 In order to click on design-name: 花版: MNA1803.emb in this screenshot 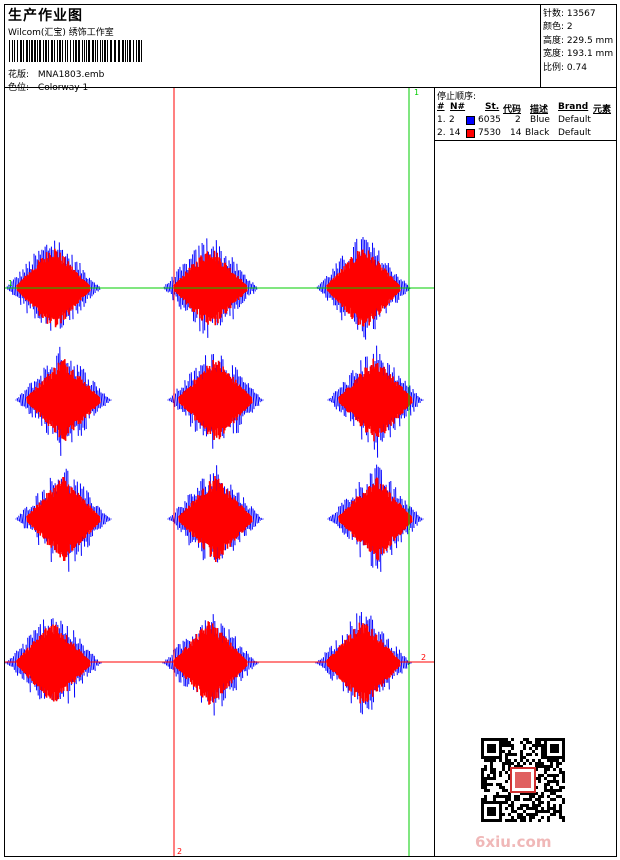, I will do `click(56, 73)`.